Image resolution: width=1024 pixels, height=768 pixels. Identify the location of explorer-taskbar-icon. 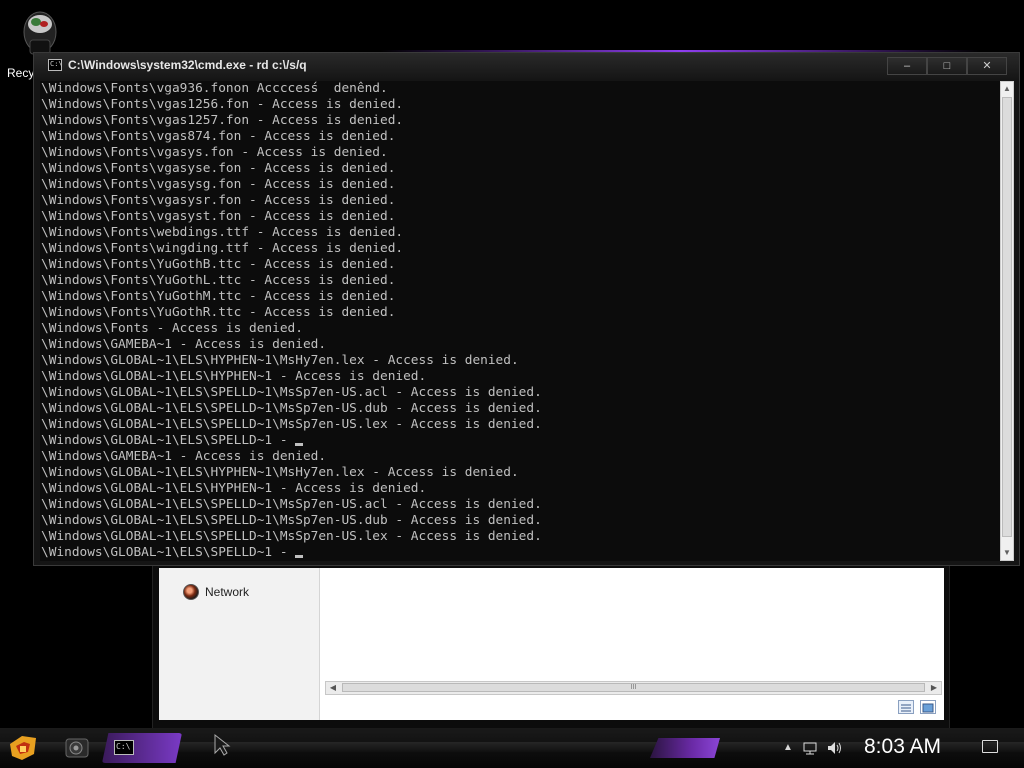
(77, 748).